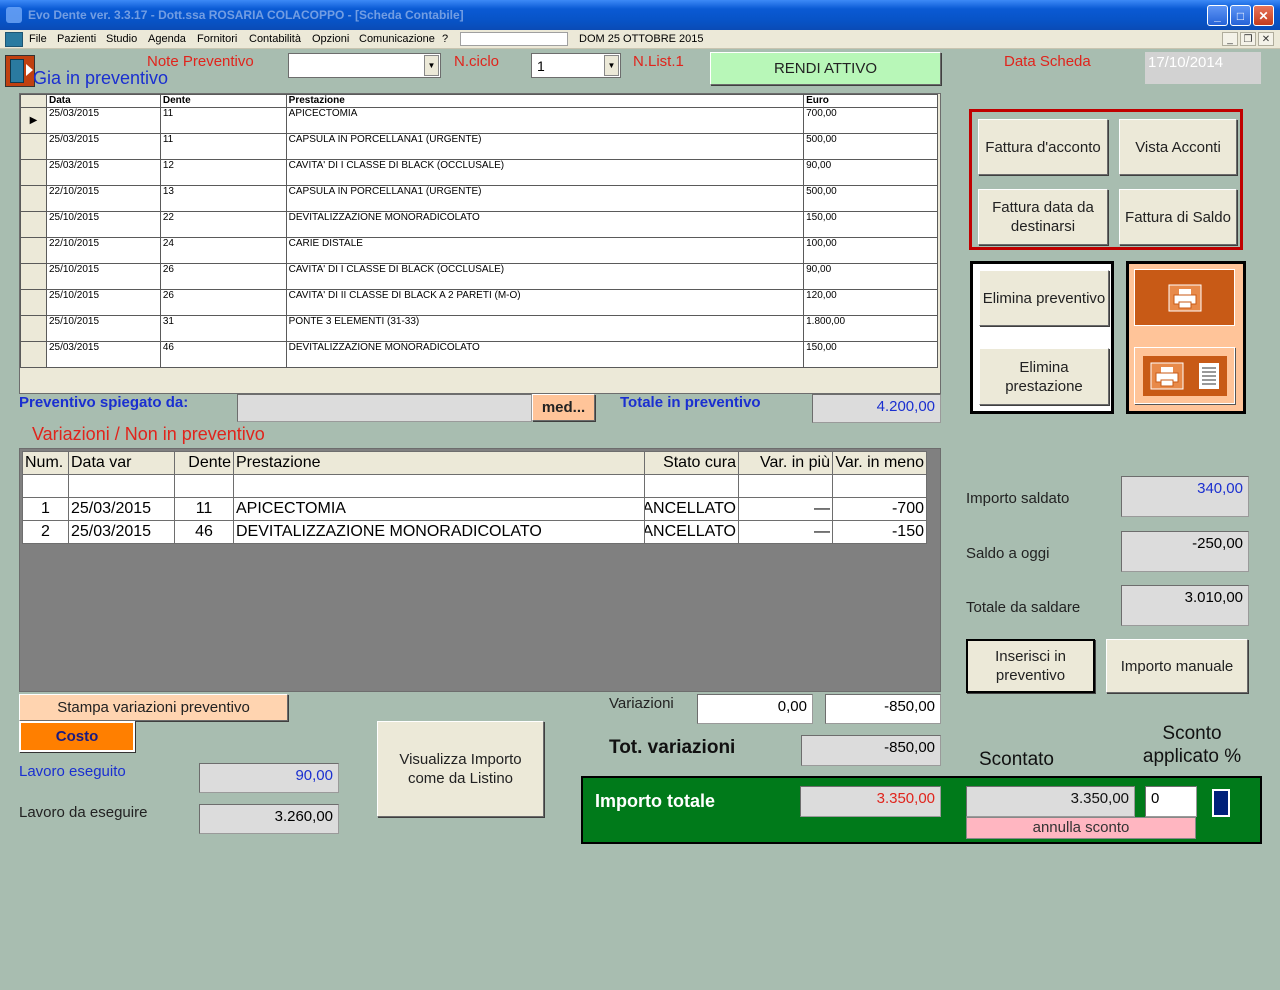 This screenshot has width=1280, height=990. What do you see at coordinates (1171, 801) in the screenshot?
I see `sconto-percent-input: 0` at bounding box center [1171, 801].